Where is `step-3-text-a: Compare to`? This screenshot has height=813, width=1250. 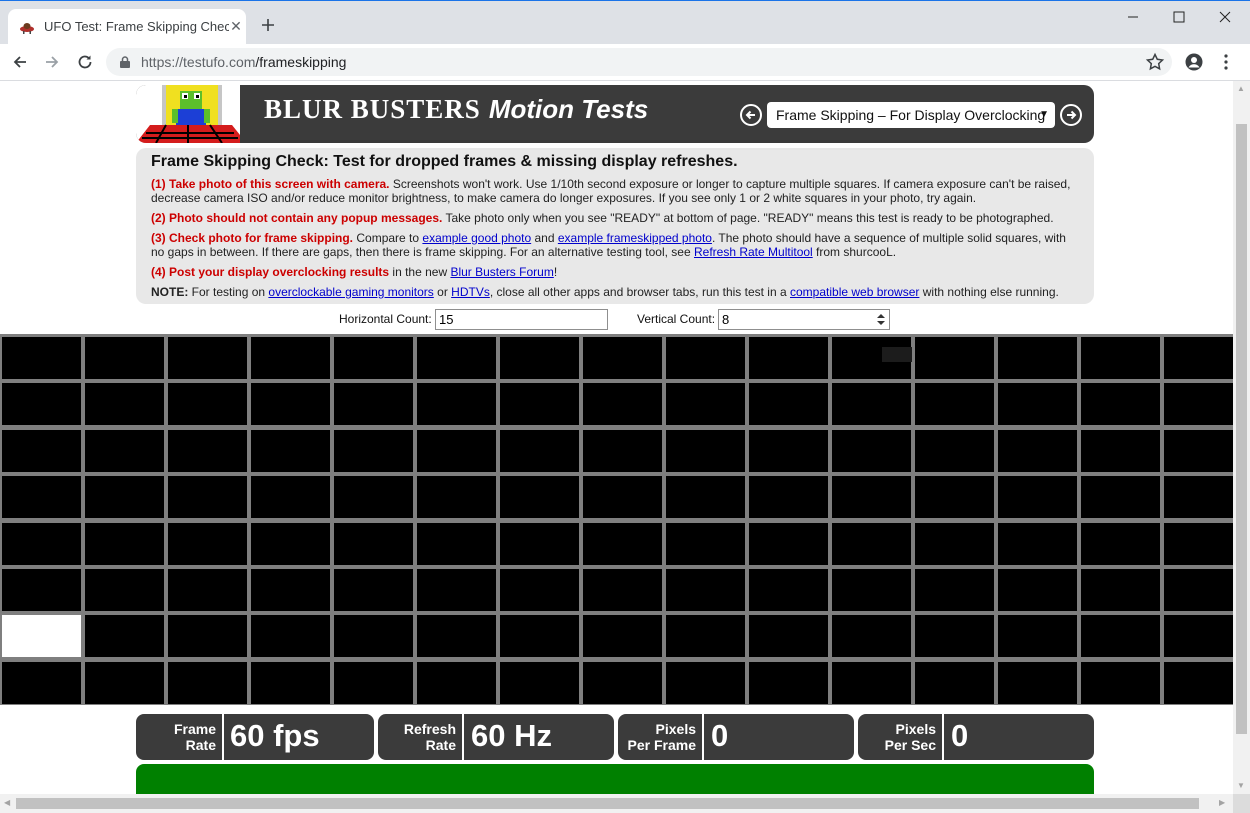 step-3-text-a: Compare to is located at coordinates (388, 238).